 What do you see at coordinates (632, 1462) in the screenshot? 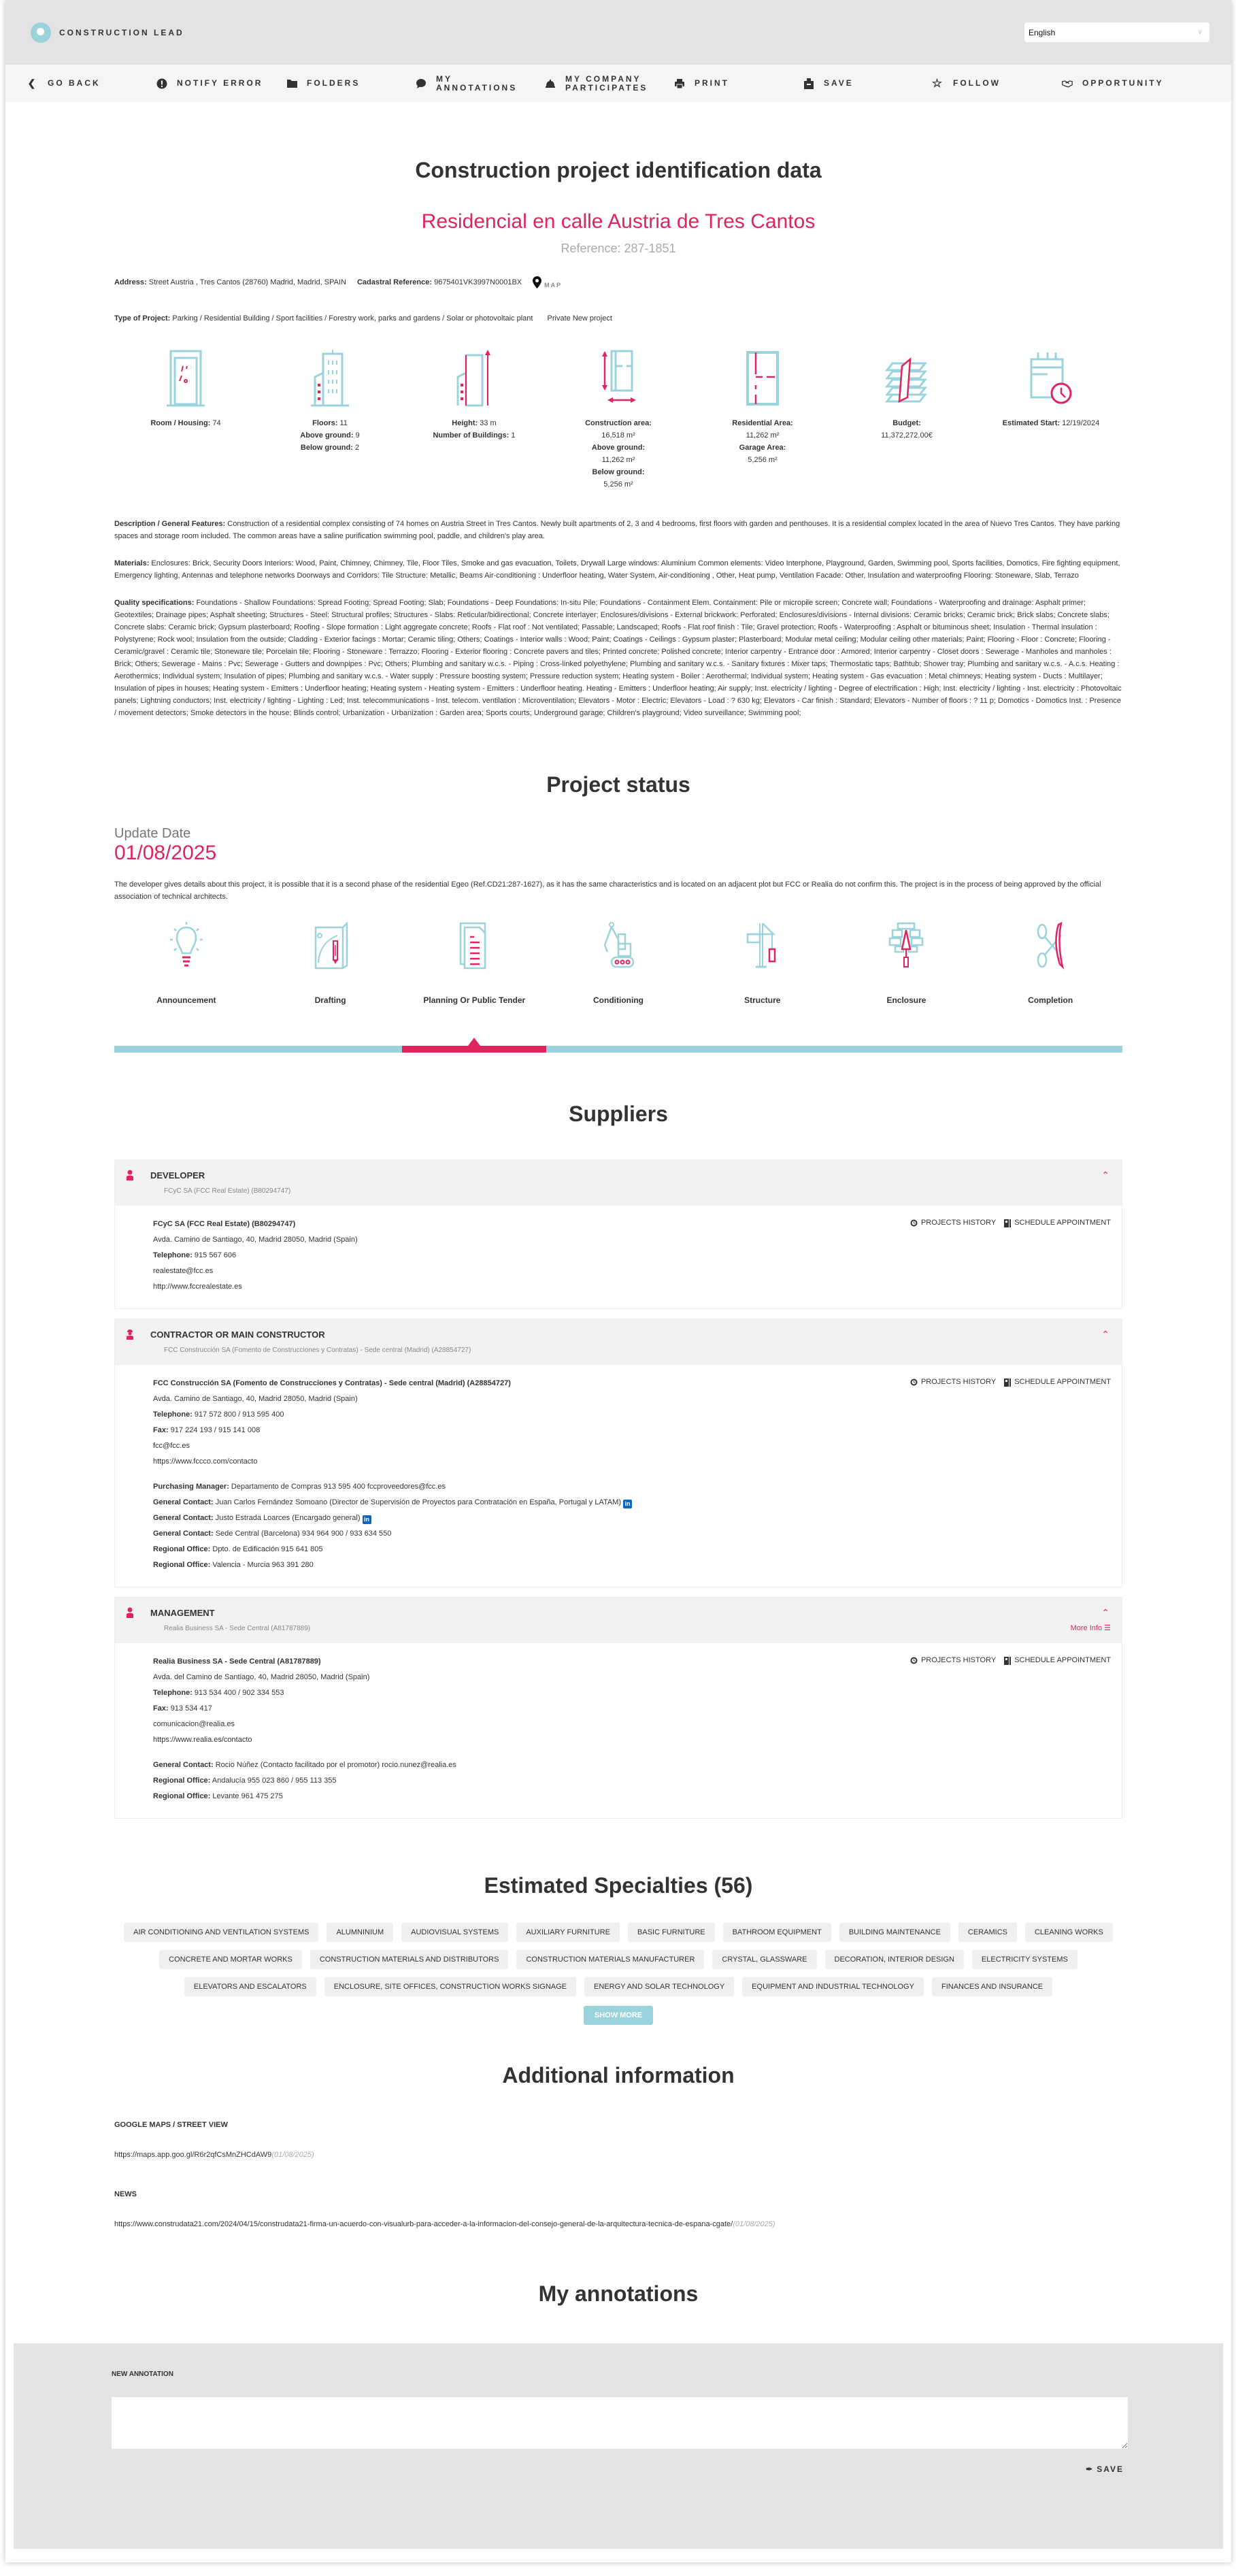
I see `supplier-website: https://www.fccco.com/contacto` at bounding box center [632, 1462].